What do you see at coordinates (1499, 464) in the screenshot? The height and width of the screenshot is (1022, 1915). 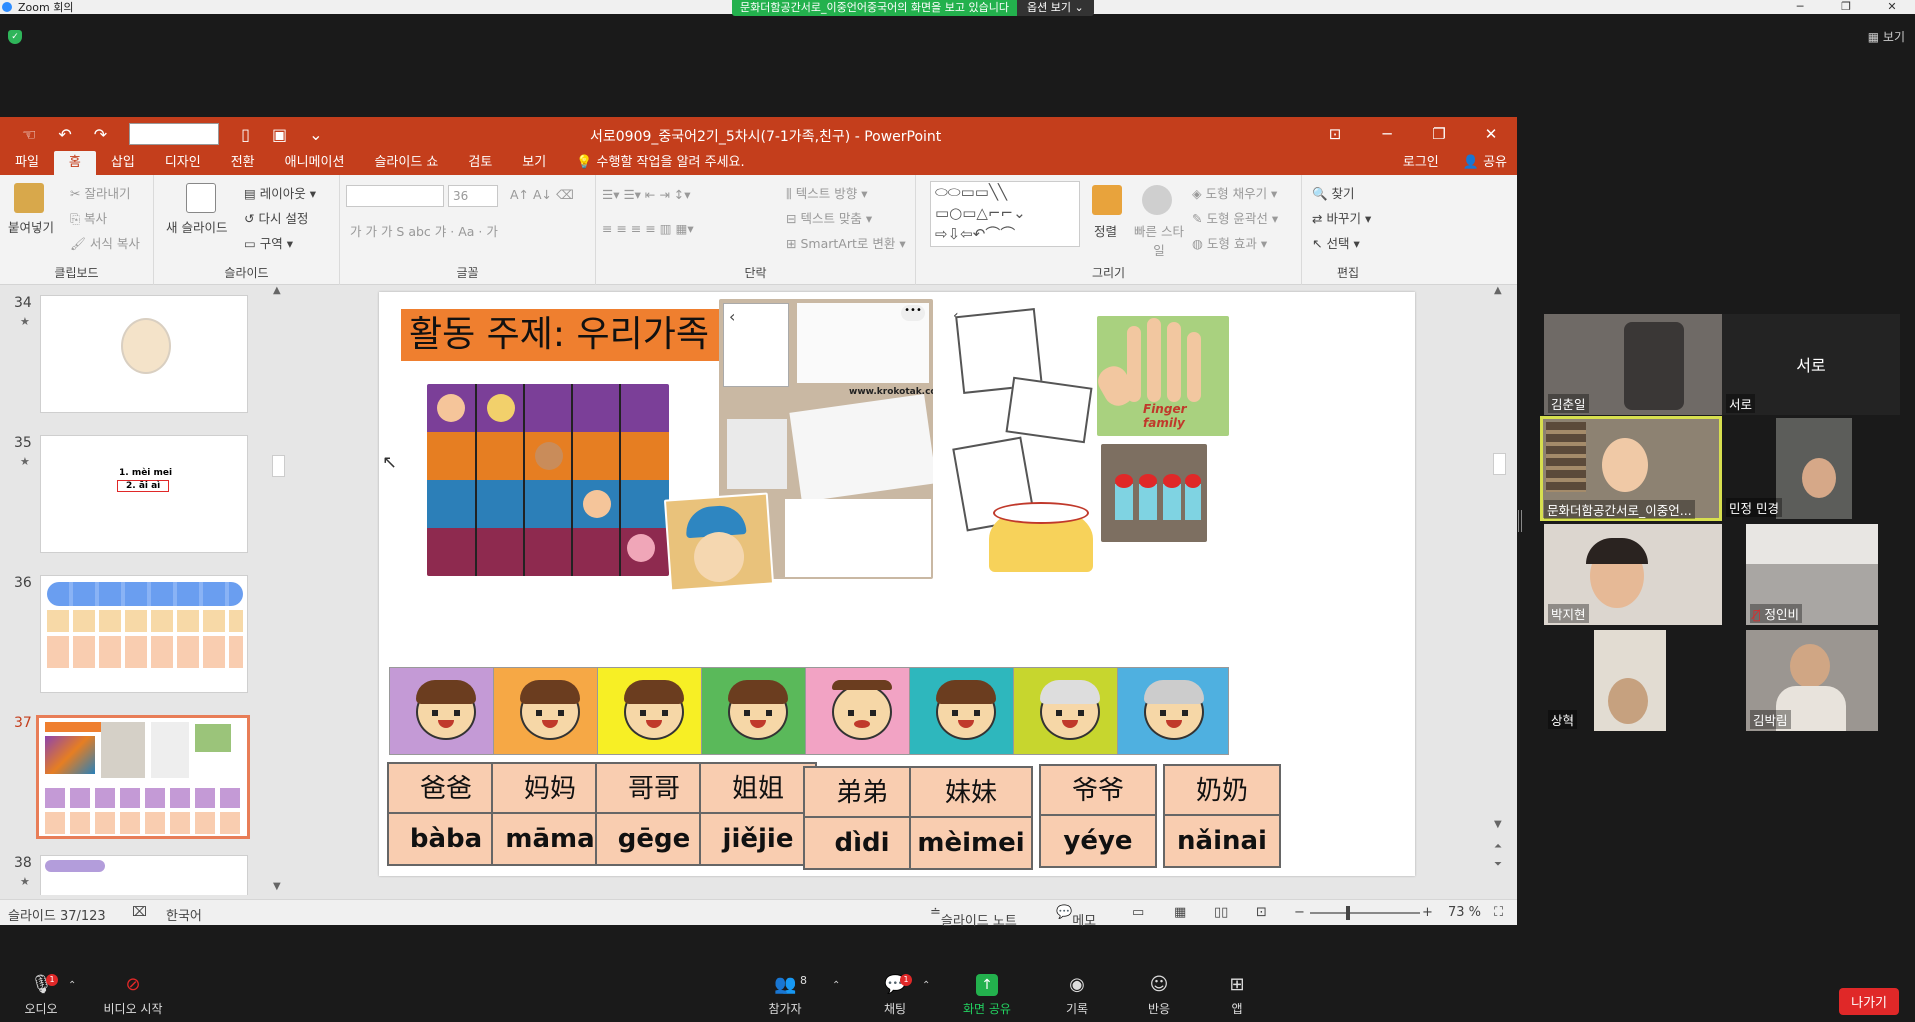 I see `editor-scroll-thumb` at bounding box center [1499, 464].